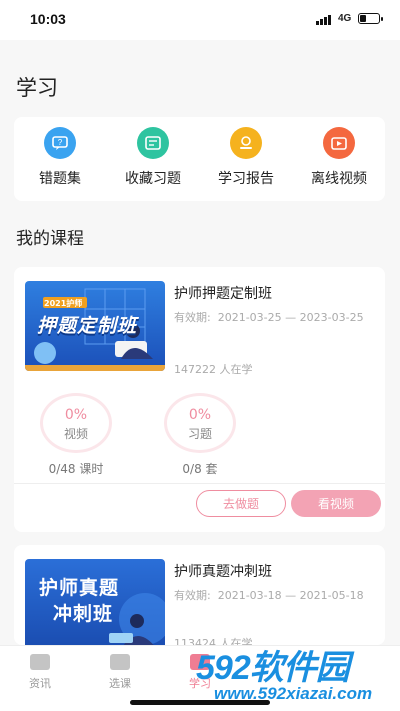 The image size is (400, 711). I want to click on exercise-progress-label: 习题, so click(199, 434).